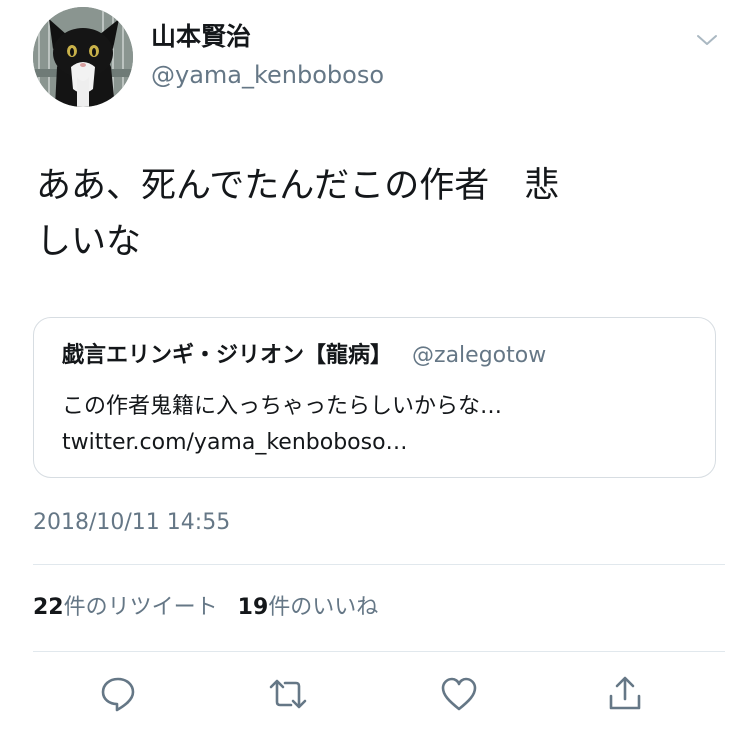 The height and width of the screenshot is (740, 749). Describe the element at coordinates (132, 522) in the screenshot. I see `tweet-timestamp: 2018/10/11 14:55` at that location.